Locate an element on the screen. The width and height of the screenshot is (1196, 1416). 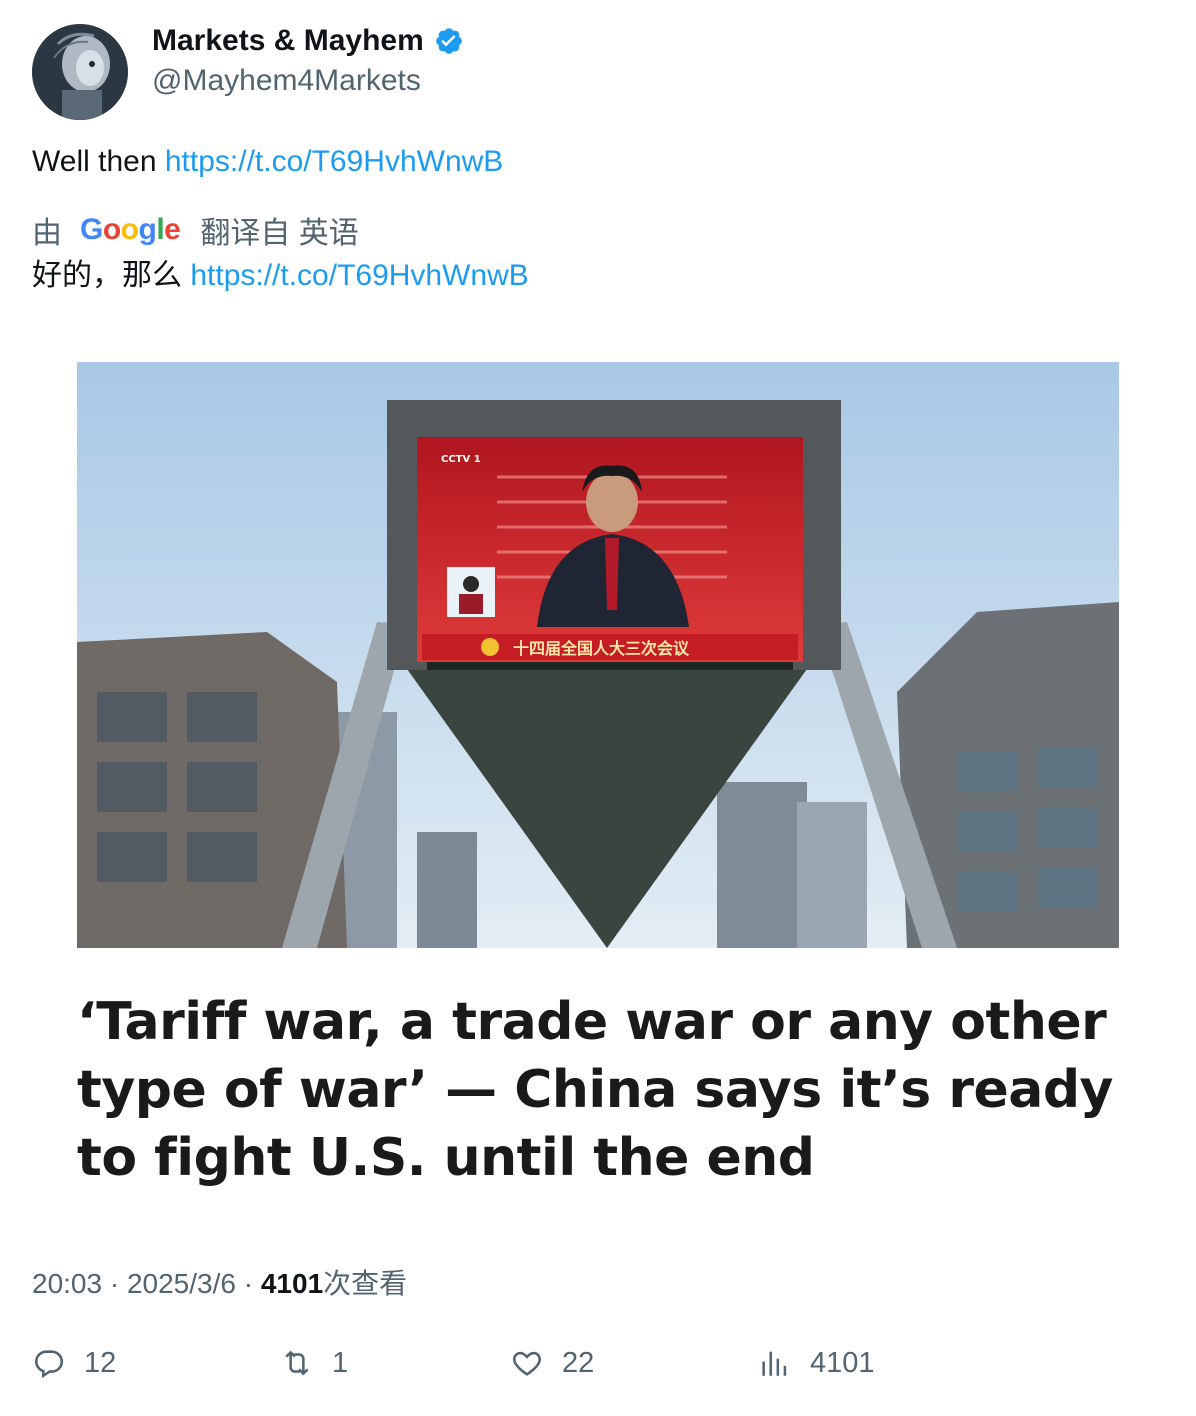
google-logo-letter: e is located at coordinates (172, 229).